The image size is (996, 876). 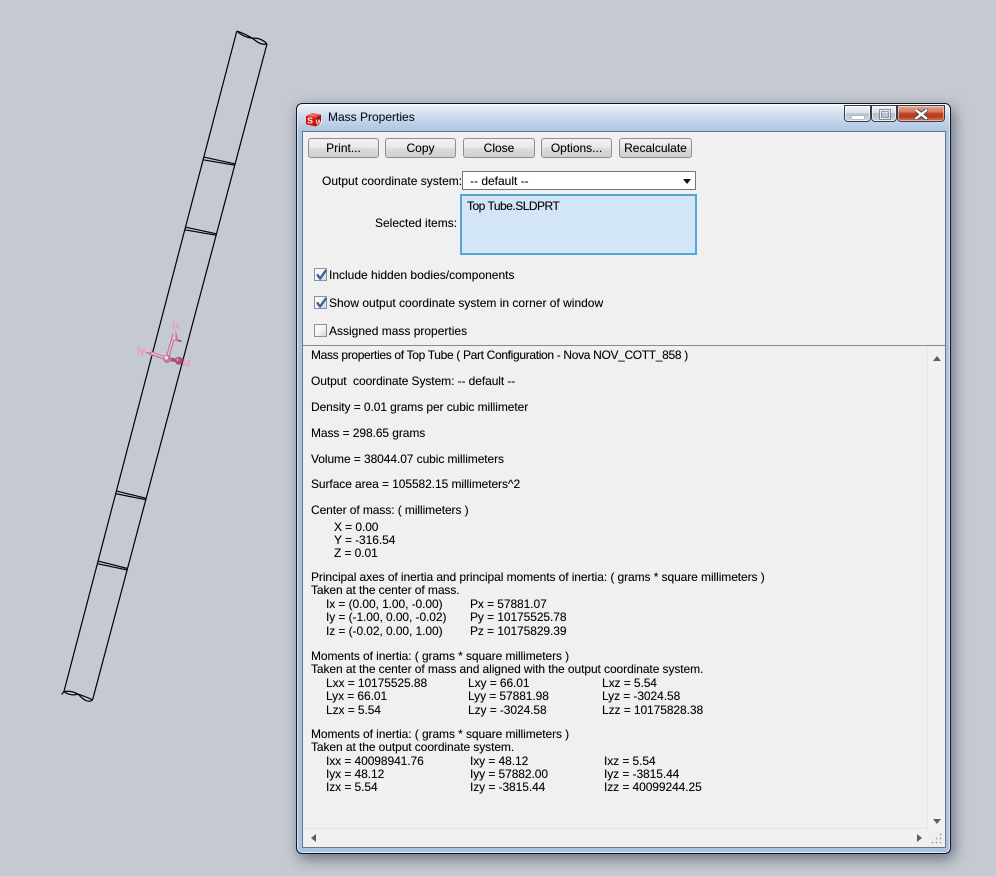 What do you see at coordinates (176, 326) in the screenshot?
I see `svg-text: Ix` at bounding box center [176, 326].